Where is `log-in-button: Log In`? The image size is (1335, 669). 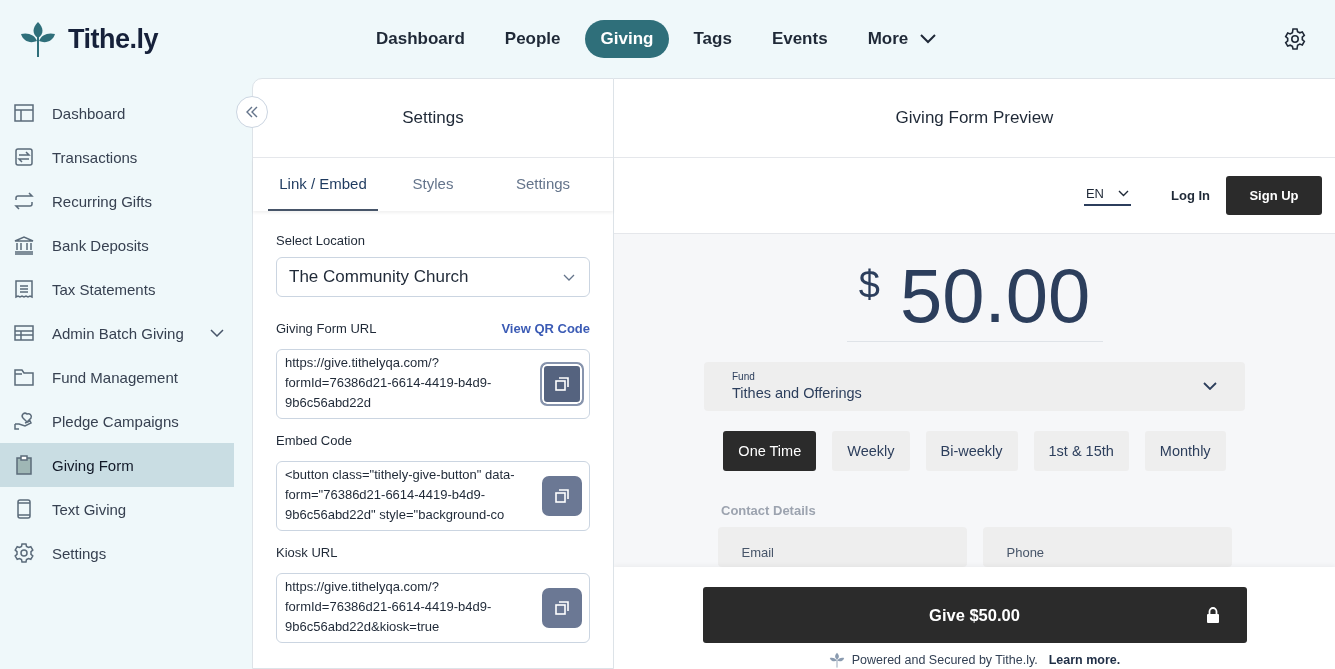
log-in-button: Log In is located at coordinates (1190, 195).